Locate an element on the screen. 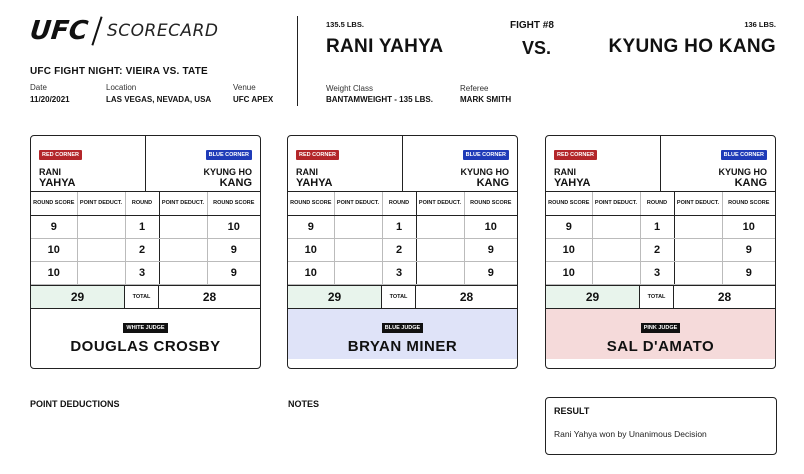  vs-label: VS. is located at coordinates (537, 48).